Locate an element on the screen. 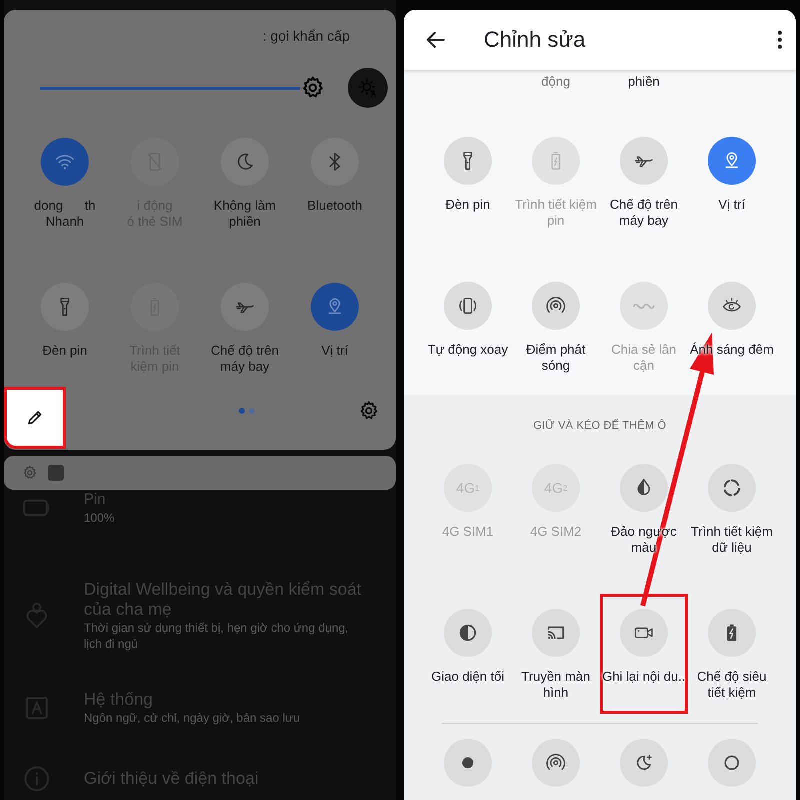  tile-label: Ghi lại nội du.. is located at coordinates (644, 677).